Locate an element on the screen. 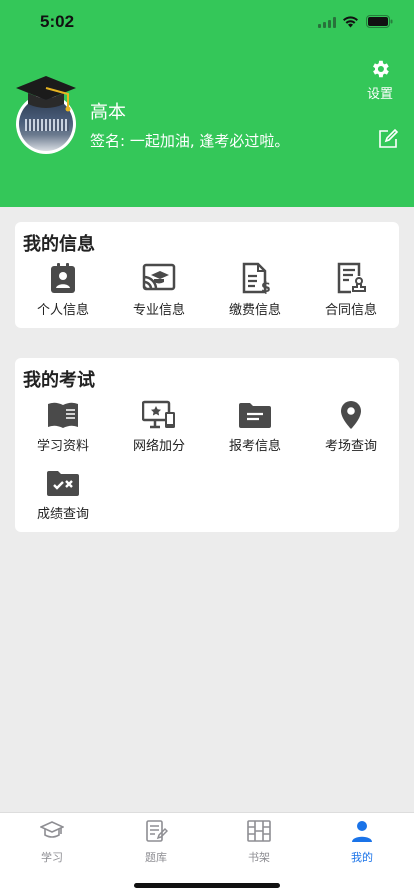  book-icon is located at coordinates (63, 415).